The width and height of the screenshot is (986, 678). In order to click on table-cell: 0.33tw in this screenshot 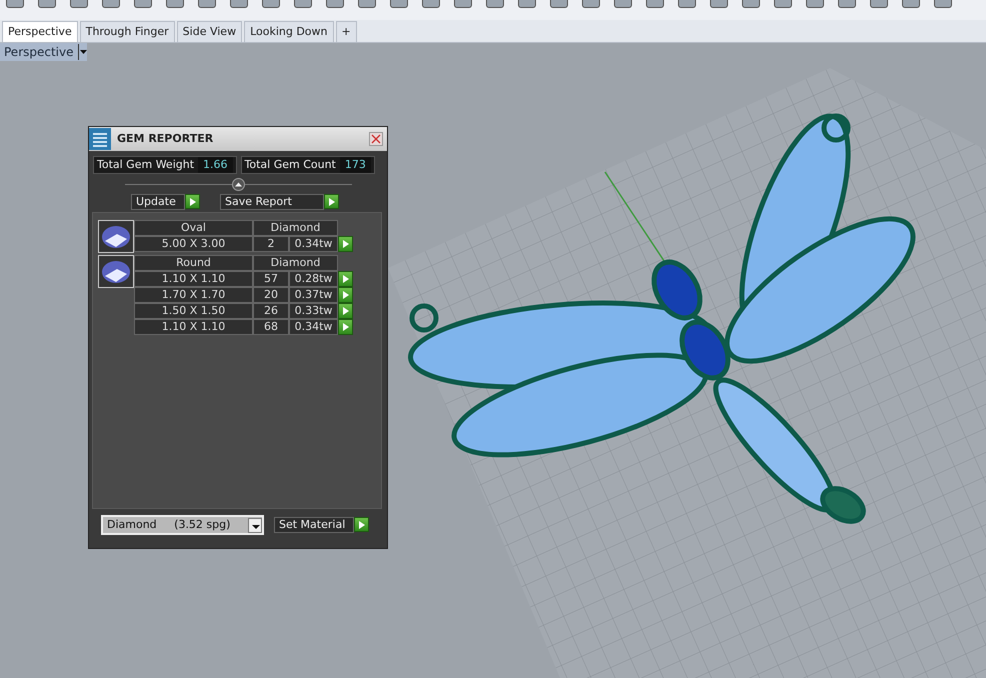, I will do `click(313, 311)`.